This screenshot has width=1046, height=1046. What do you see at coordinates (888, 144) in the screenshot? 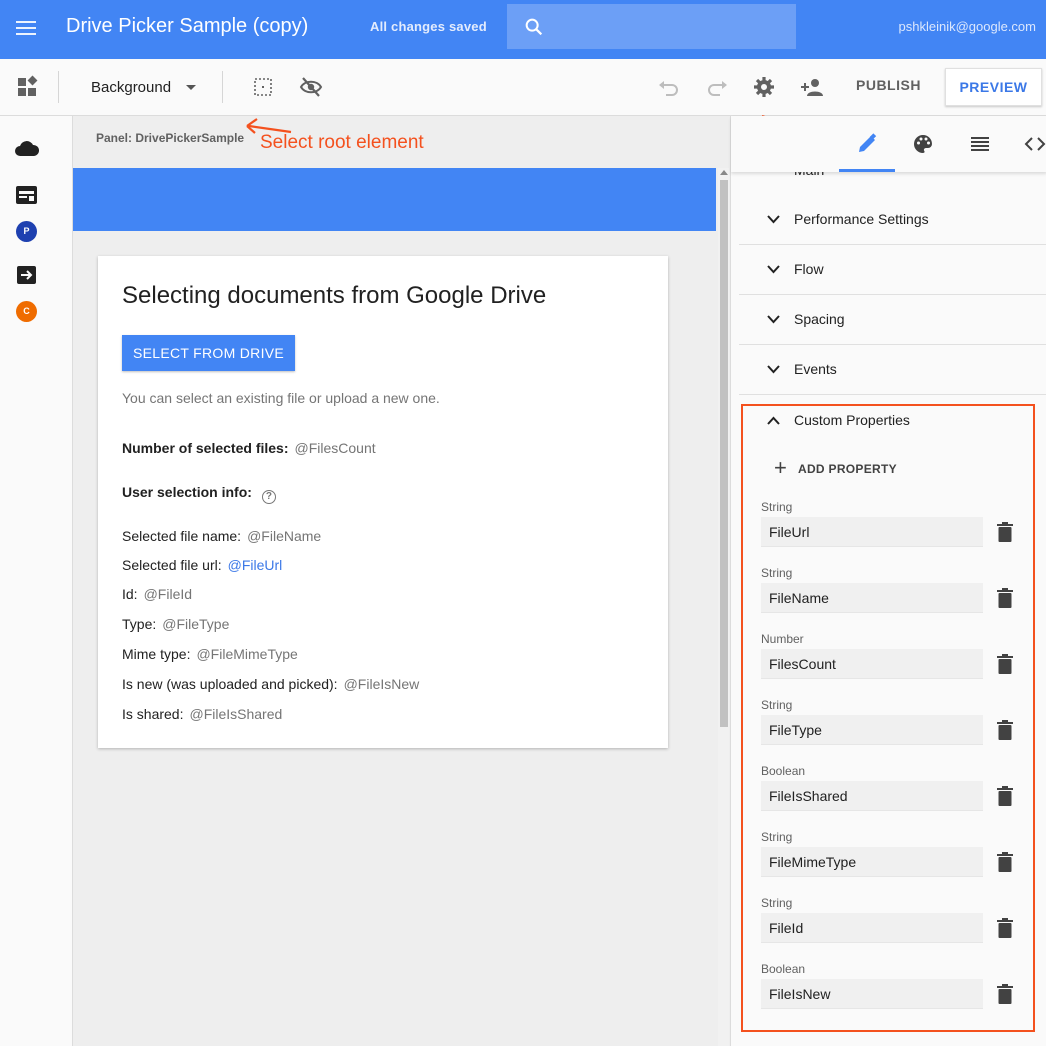
I see `property-tabs` at bounding box center [888, 144].